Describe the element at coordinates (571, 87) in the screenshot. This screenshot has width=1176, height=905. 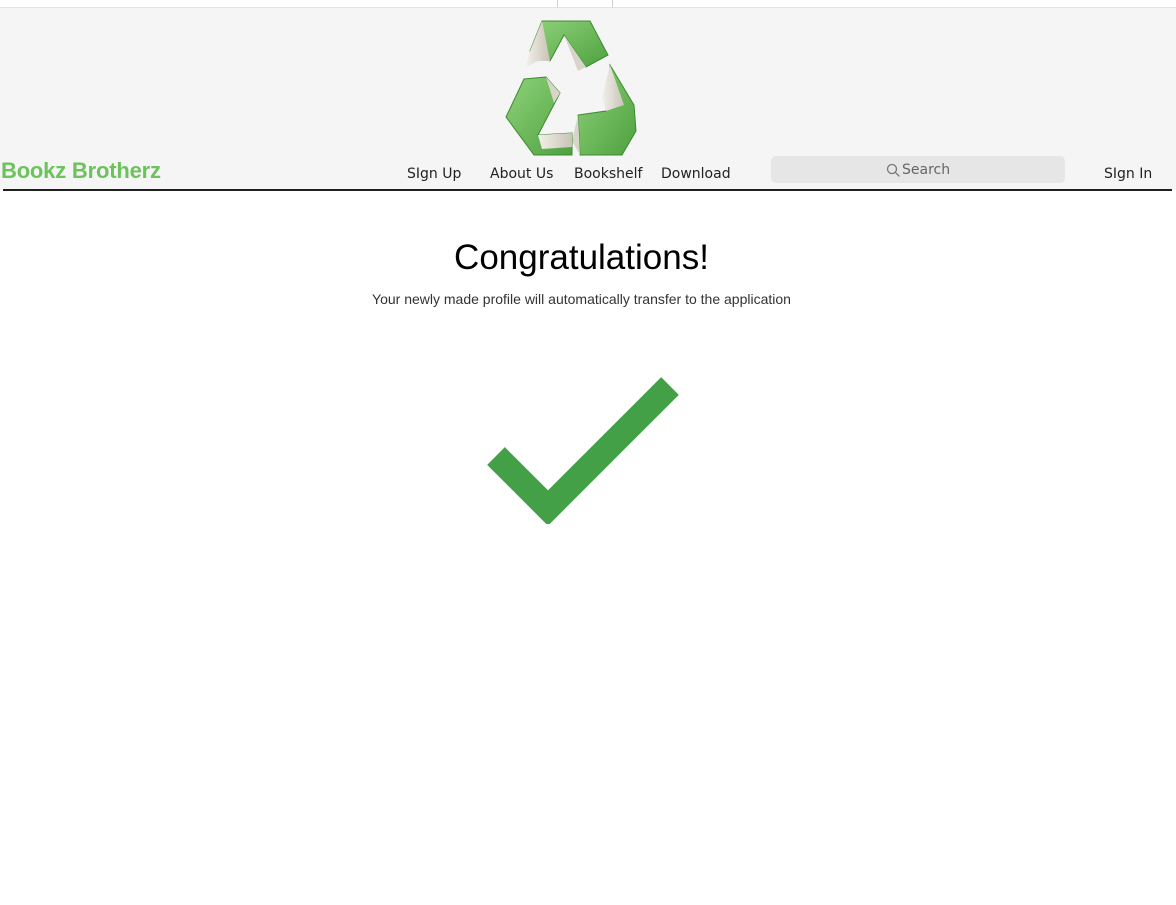
I see `recycle-books-logo` at that location.